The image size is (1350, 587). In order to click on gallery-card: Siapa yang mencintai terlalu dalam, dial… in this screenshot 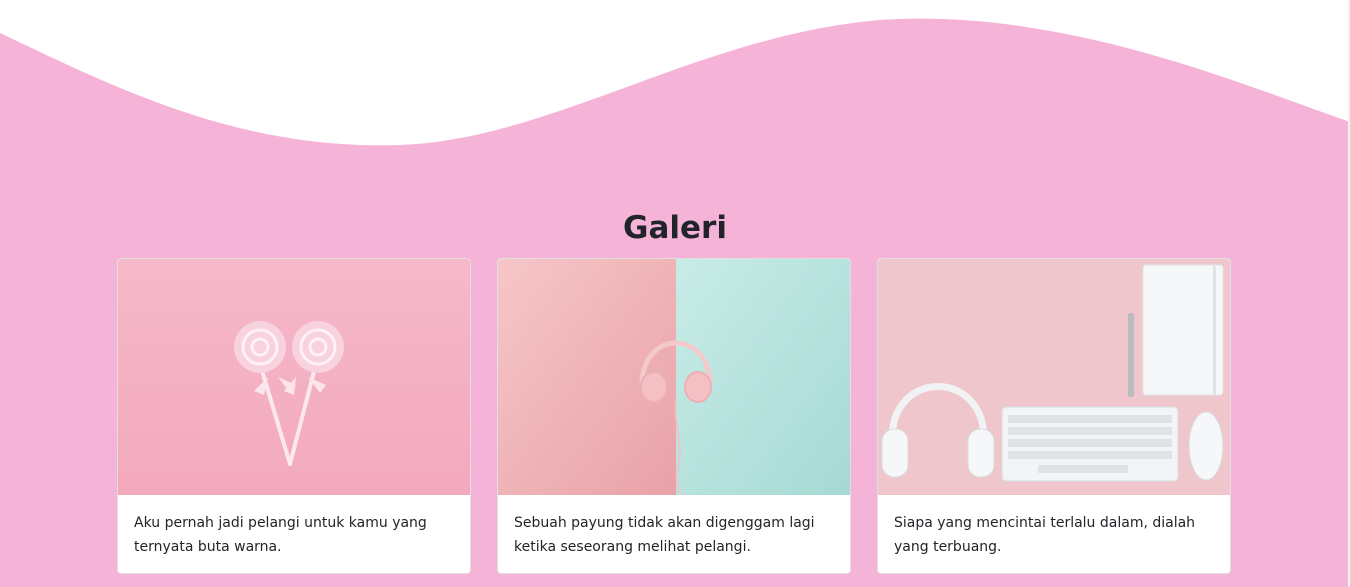, I will do `click(1054, 416)`.